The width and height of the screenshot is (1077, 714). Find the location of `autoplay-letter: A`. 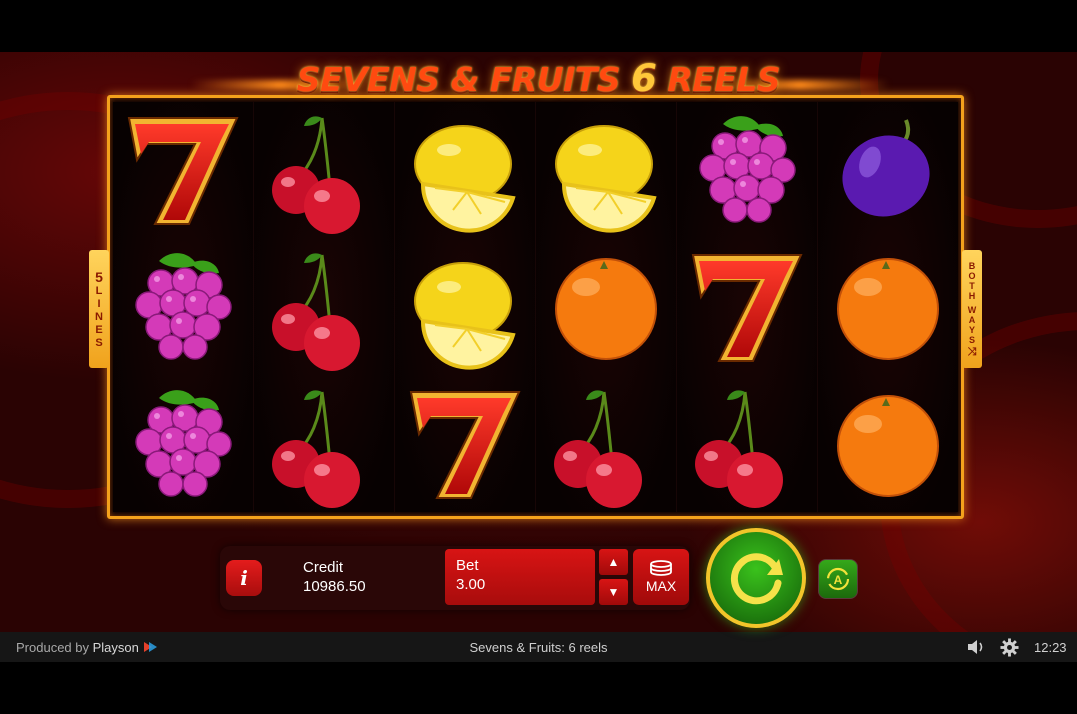

autoplay-letter: A is located at coordinates (838, 580).